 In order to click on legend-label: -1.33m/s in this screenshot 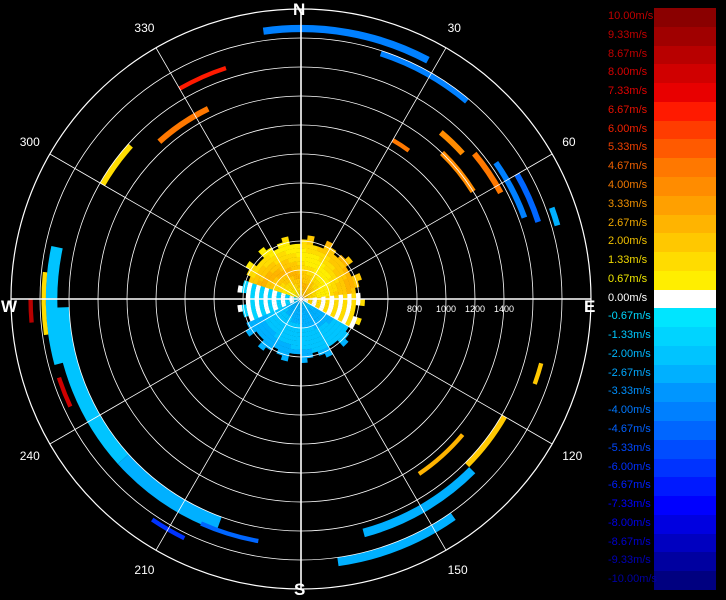, I will do `click(629, 335)`.